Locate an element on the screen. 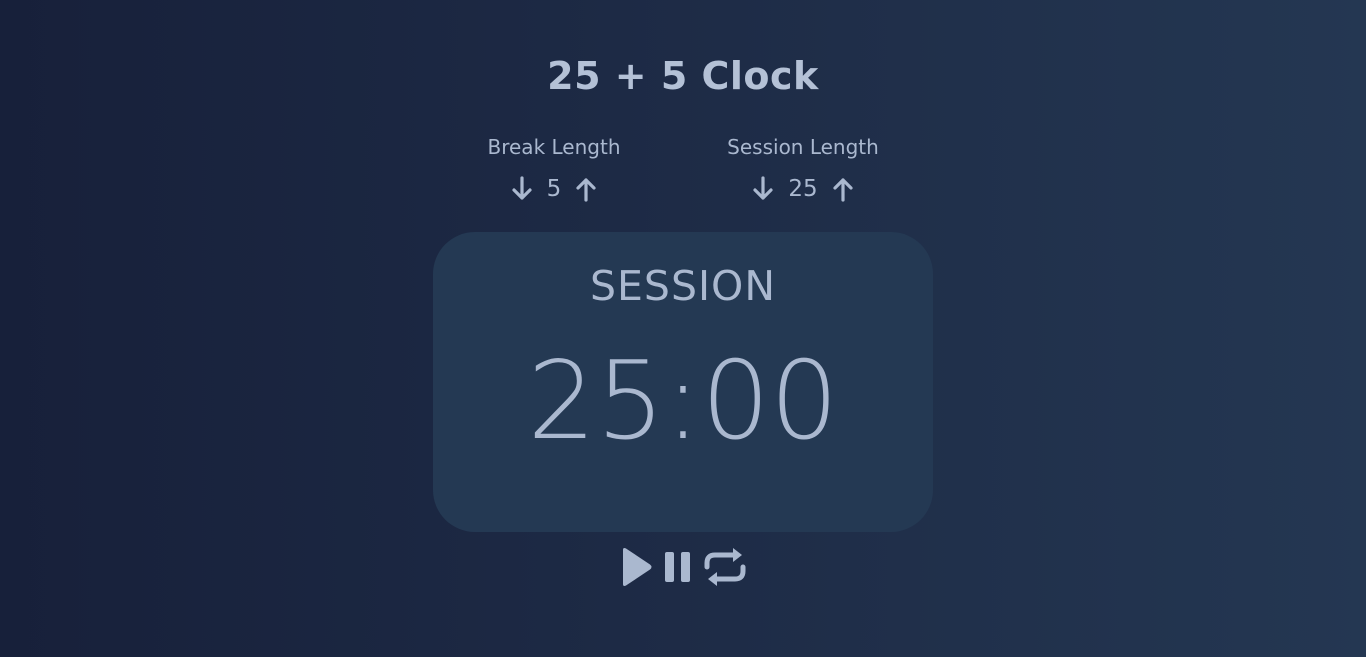 The image size is (1366, 657). break-length-control: Break Length 5 is located at coordinates (554, 169).